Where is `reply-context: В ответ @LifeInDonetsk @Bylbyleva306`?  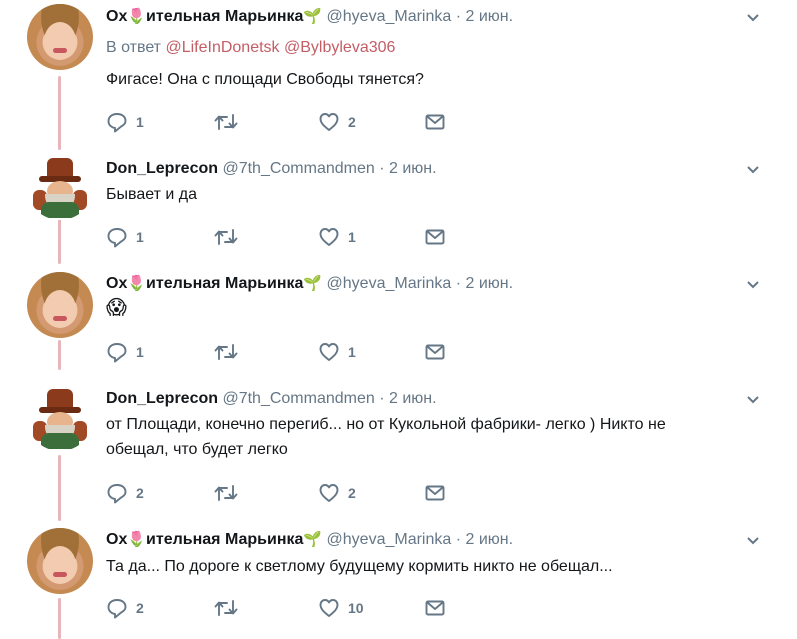
reply-context: В ответ @LifeInDonetsk @Bylbyleva306 is located at coordinates (250, 48).